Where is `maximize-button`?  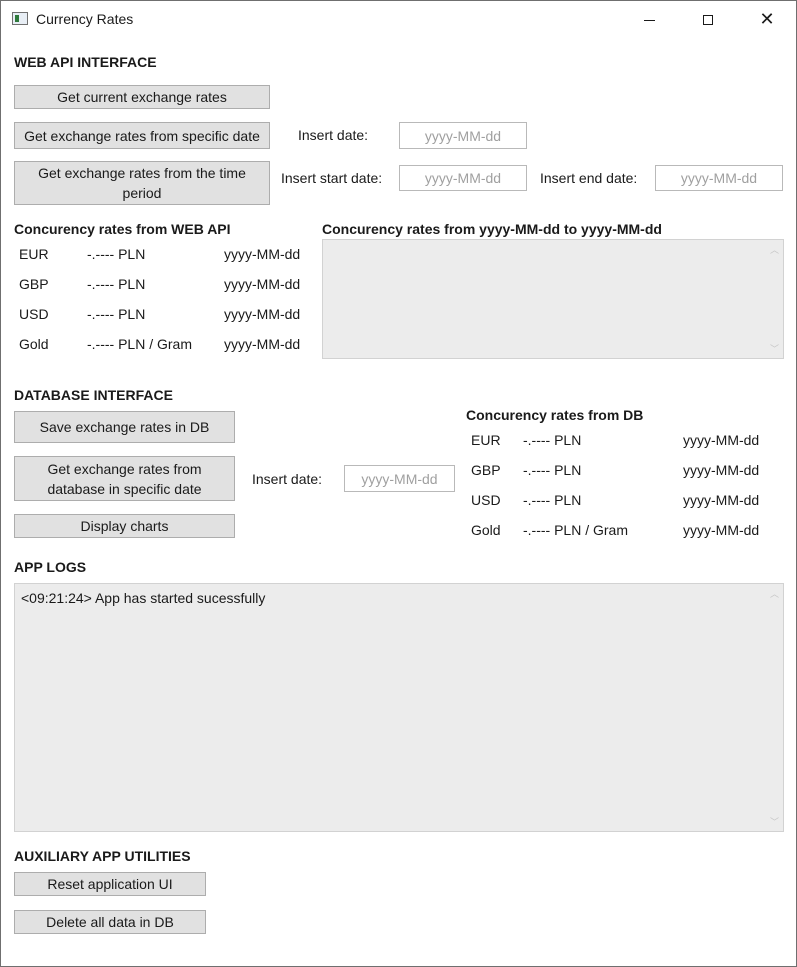
maximize-button is located at coordinates (708, 20).